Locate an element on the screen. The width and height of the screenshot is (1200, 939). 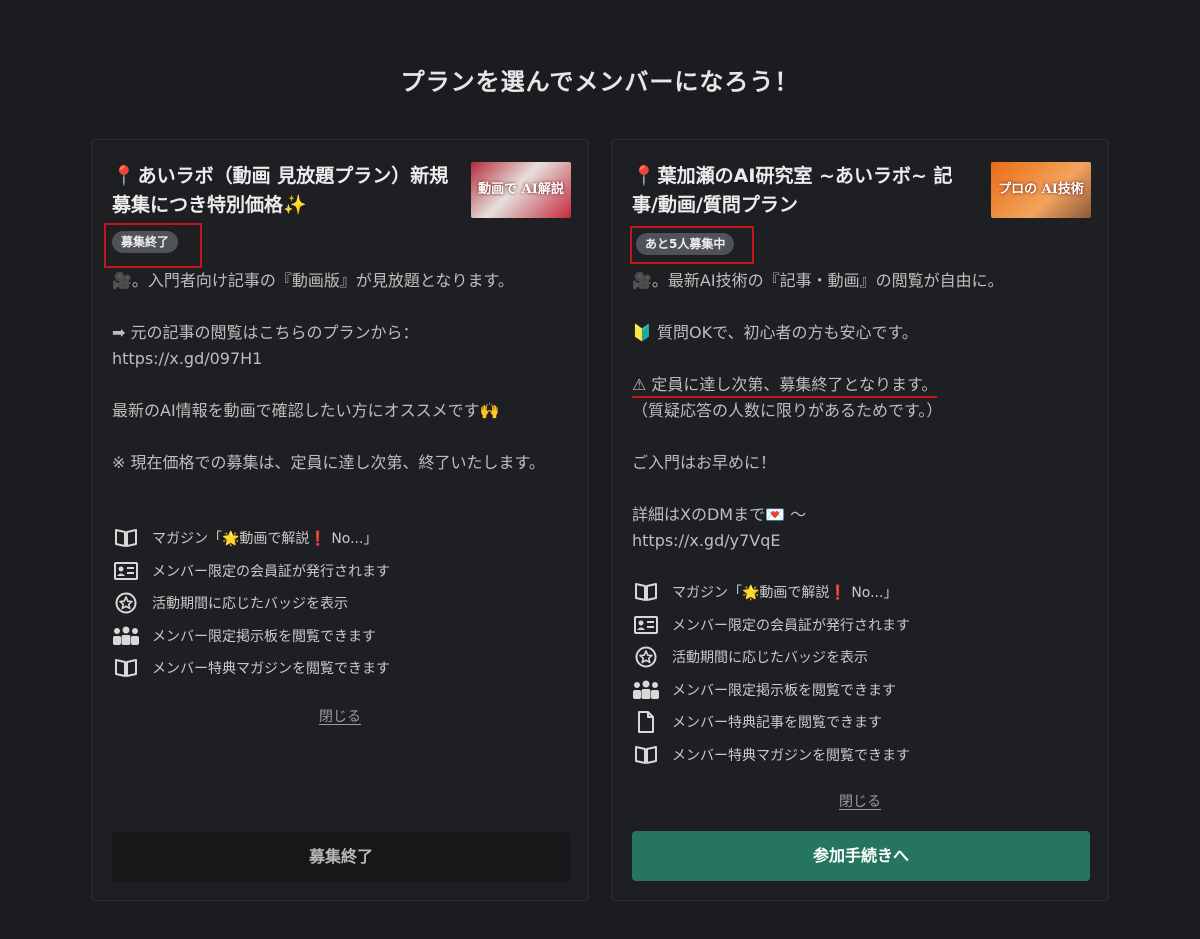
desc-link: https://x.gd/y7VqE is located at coordinates (862, 541).